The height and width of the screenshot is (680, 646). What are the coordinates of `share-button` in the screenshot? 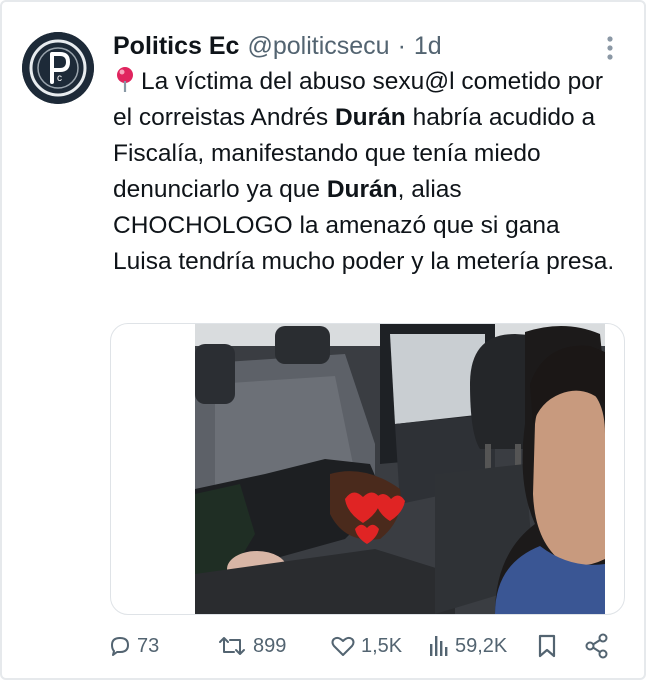 It's located at (597, 646).